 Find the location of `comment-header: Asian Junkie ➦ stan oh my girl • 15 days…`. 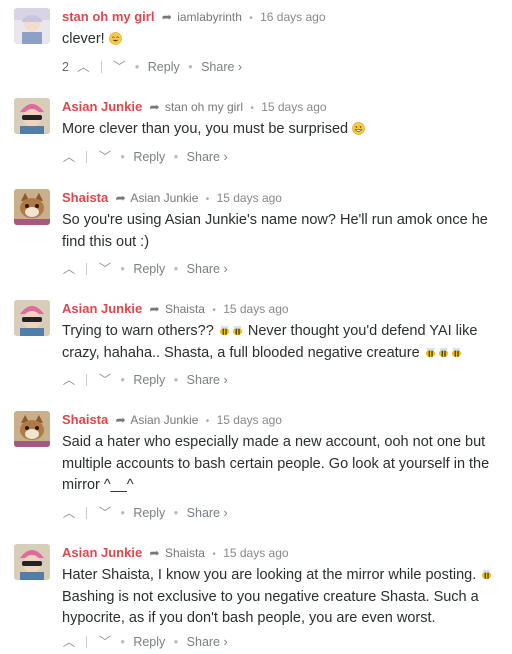

comment-header: Asian Junkie ➦ stan oh my girl • 15 days… is located at coordinates (282, 107).